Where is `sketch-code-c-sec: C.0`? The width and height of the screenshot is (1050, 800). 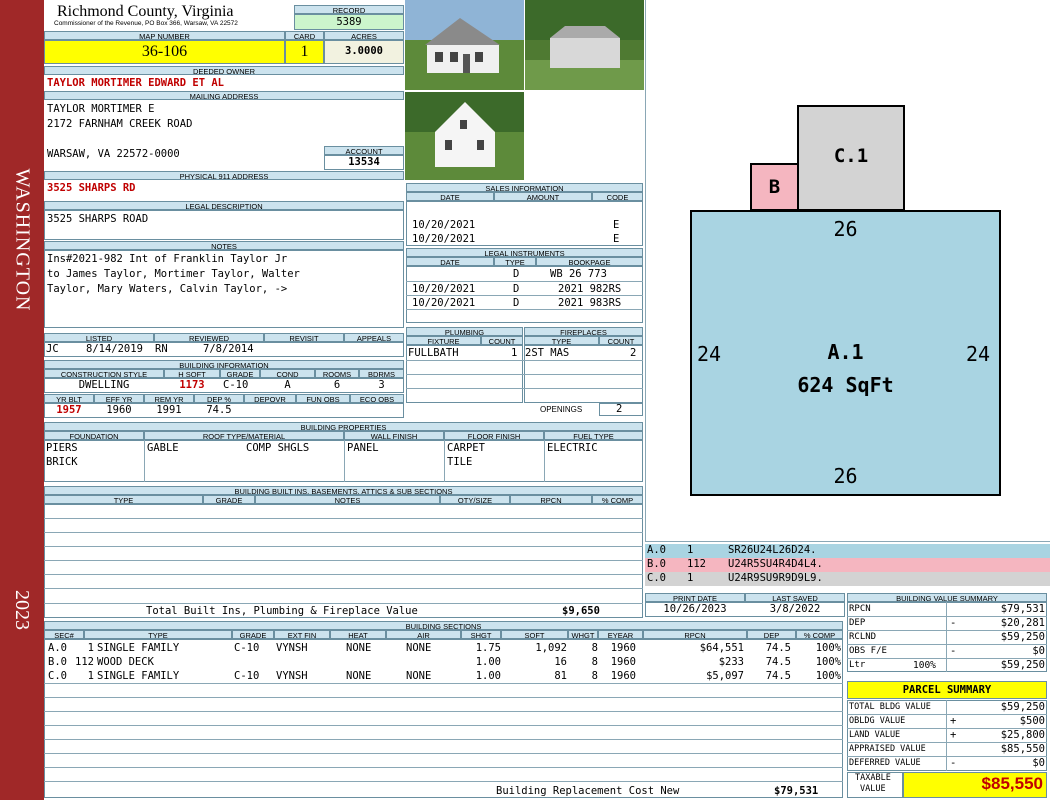
sketch-code-c-sec: C.0 is located at coordinates (656, 578).